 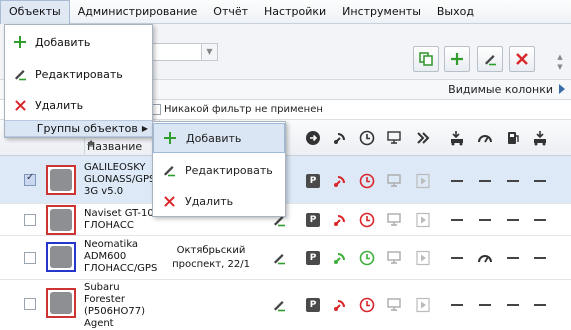 What do you see at coordinates (540, 138) in the screenshot?
I see `tractor-alt-icon` at bounding box center [540, 138].